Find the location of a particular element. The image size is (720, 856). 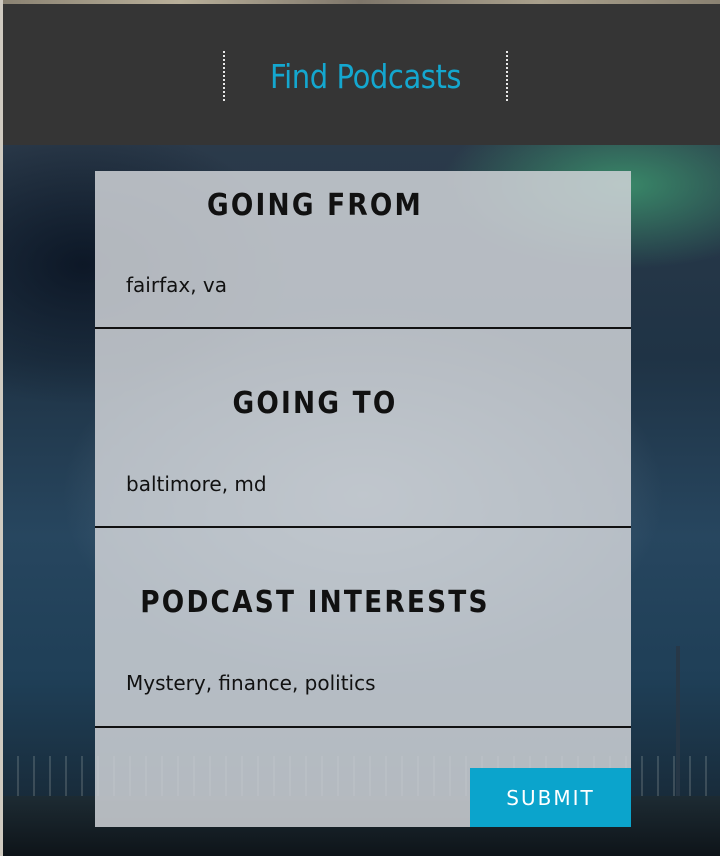

page-title: Find Podcasts is located at coordinates (366, 76).